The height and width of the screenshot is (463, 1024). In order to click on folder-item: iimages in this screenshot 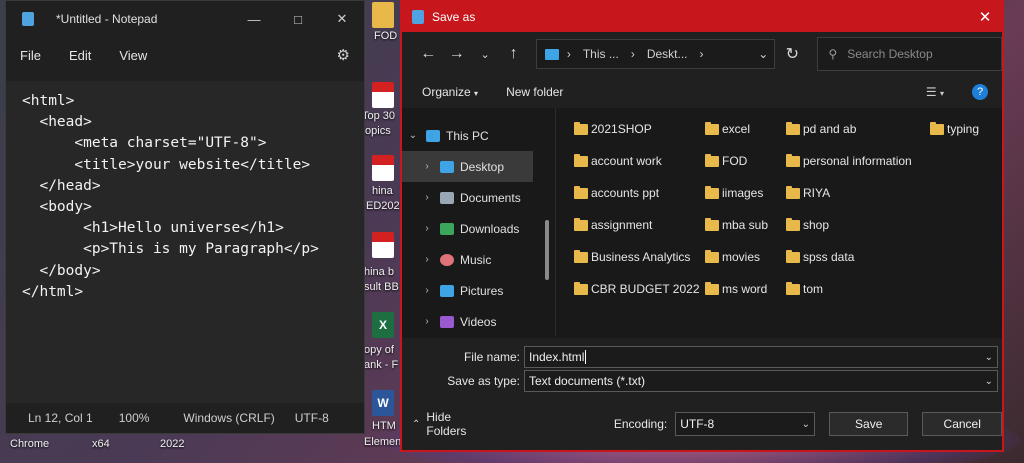, I will do `click(734, 192)`.